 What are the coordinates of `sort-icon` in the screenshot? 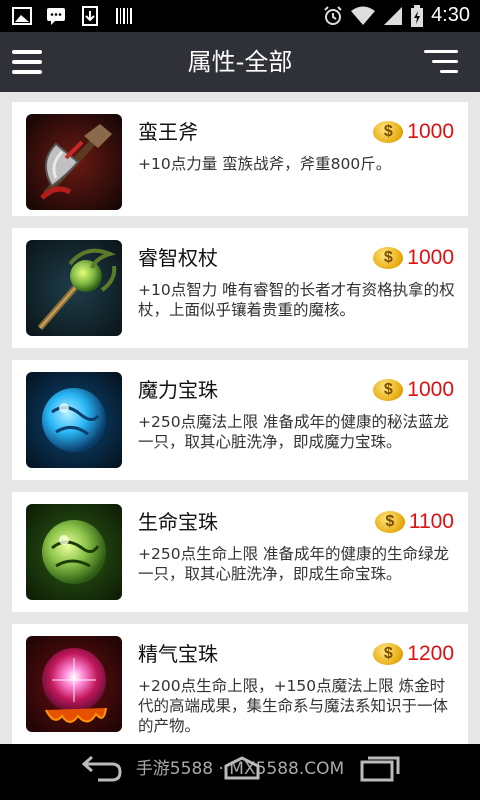 It's located at (441, 62).